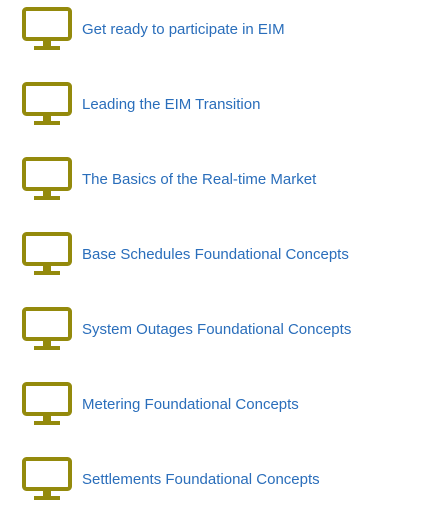 Image resolution: width=439 pixels, height=507 pixels. I want to click on list-item: Leading the EIM Transition, so click(219, 107).